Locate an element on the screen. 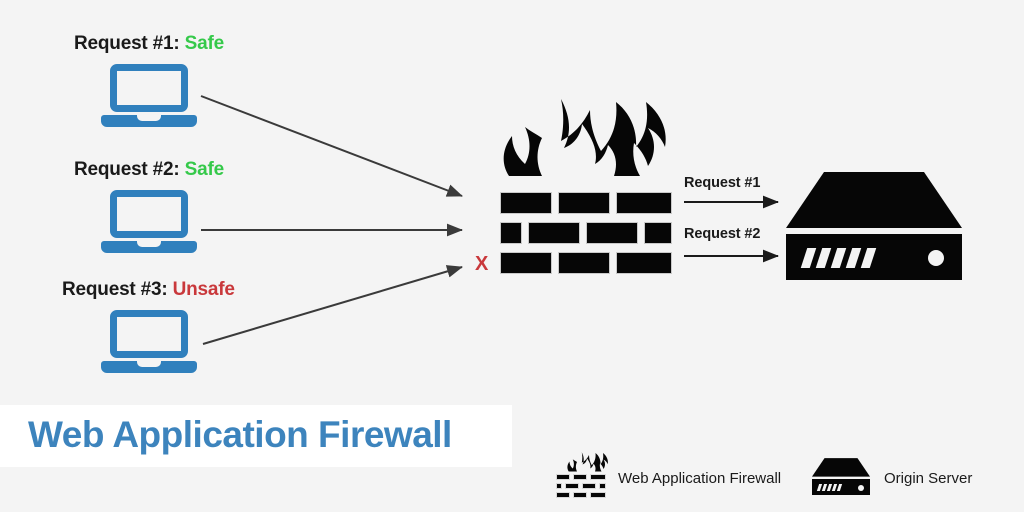  page-title: Web Application Firewall is located at coordinates (240, 434).